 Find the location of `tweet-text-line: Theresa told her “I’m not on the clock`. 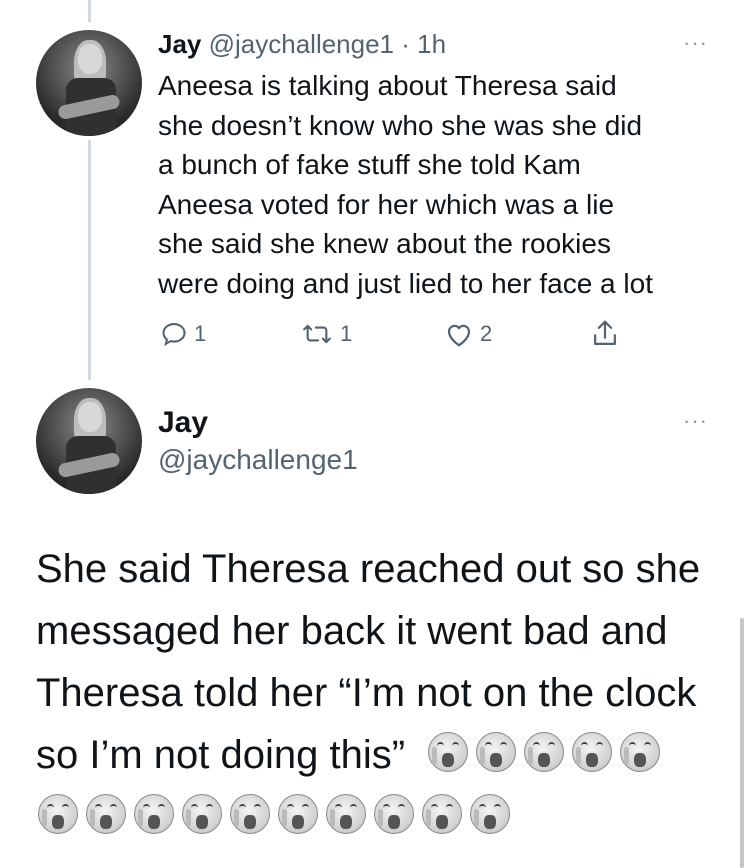

tweet-text-line: Theresa told her “I’m not on the clock is located at coordinates (366, 693).